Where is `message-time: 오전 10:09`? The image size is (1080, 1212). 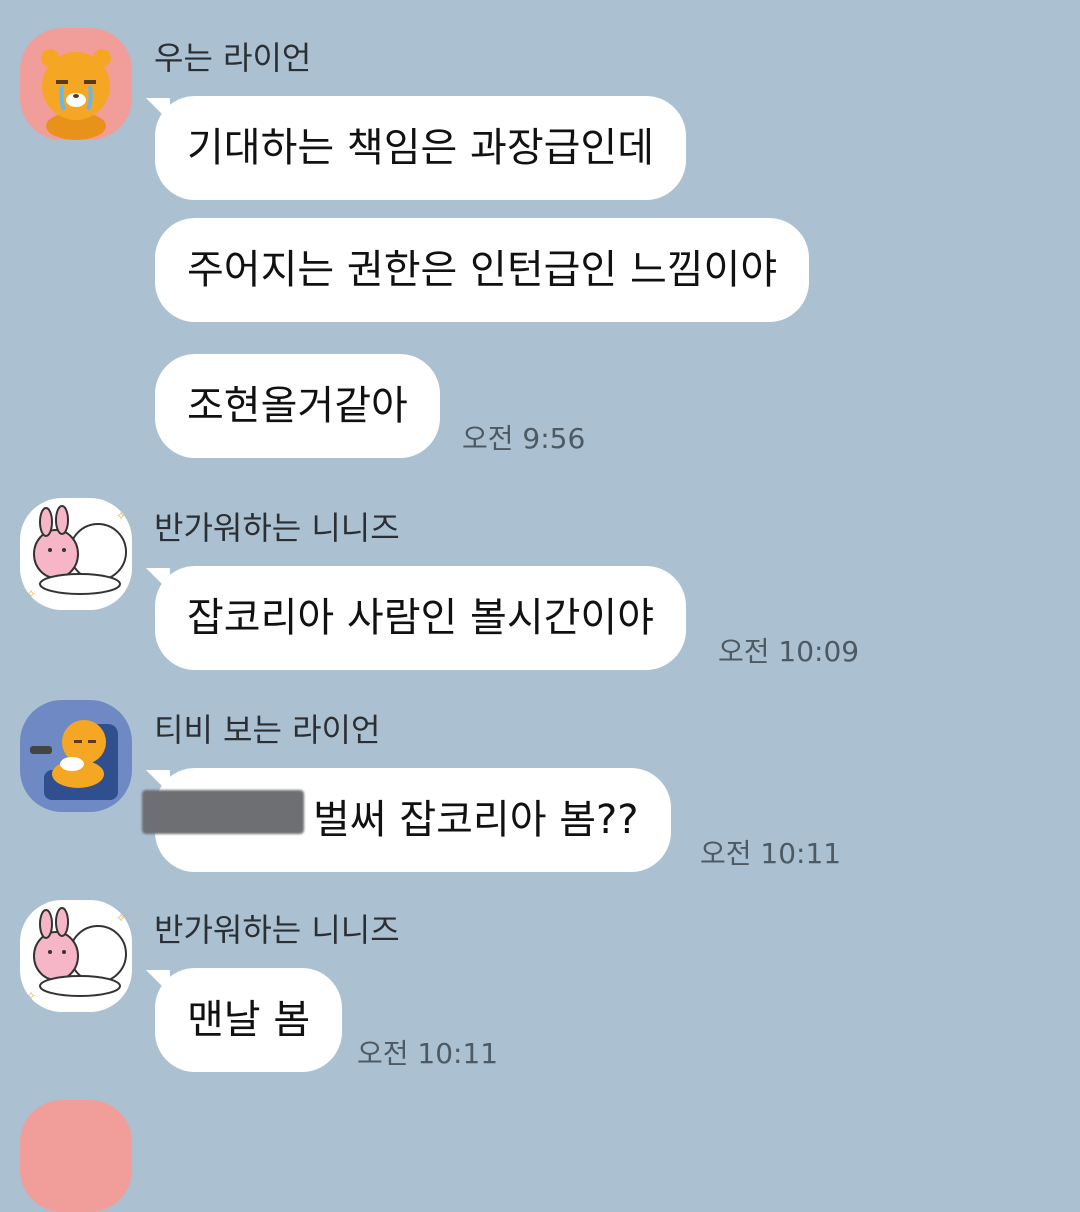 message-time: 오전 10:09 is located at coordinates (789, 651).